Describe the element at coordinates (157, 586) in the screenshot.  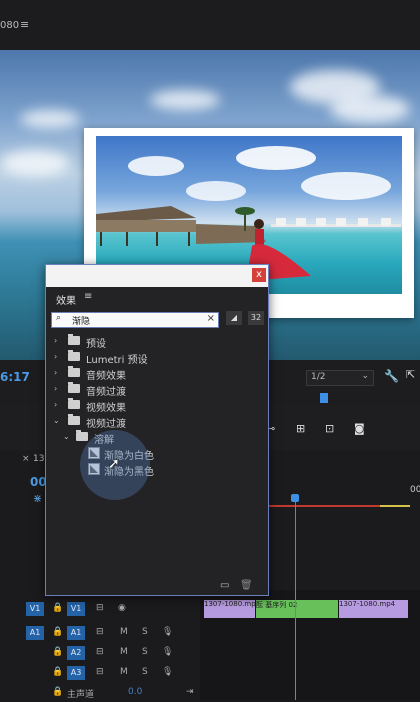
I see `panel-footer: ▭ 🗑` at that location.